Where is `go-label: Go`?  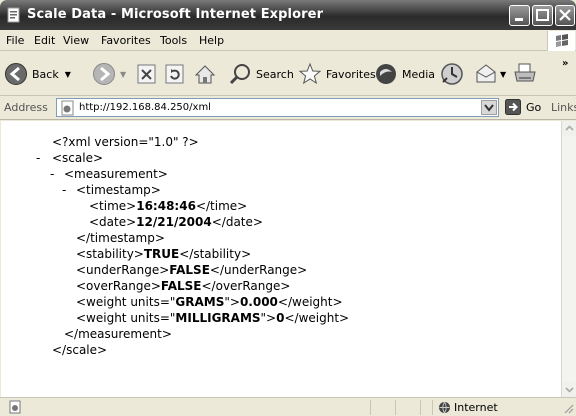 go-label: Go is located at coordinates (534, 107).